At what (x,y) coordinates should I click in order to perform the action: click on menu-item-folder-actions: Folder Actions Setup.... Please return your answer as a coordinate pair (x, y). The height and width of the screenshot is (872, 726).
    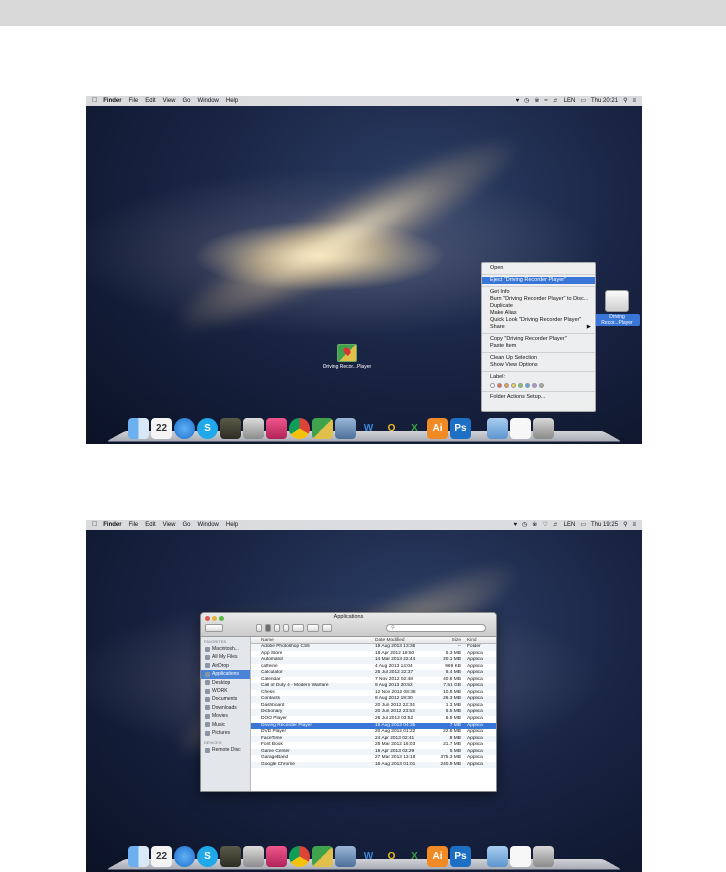
    Looking at the image, I should click on (538, 397).